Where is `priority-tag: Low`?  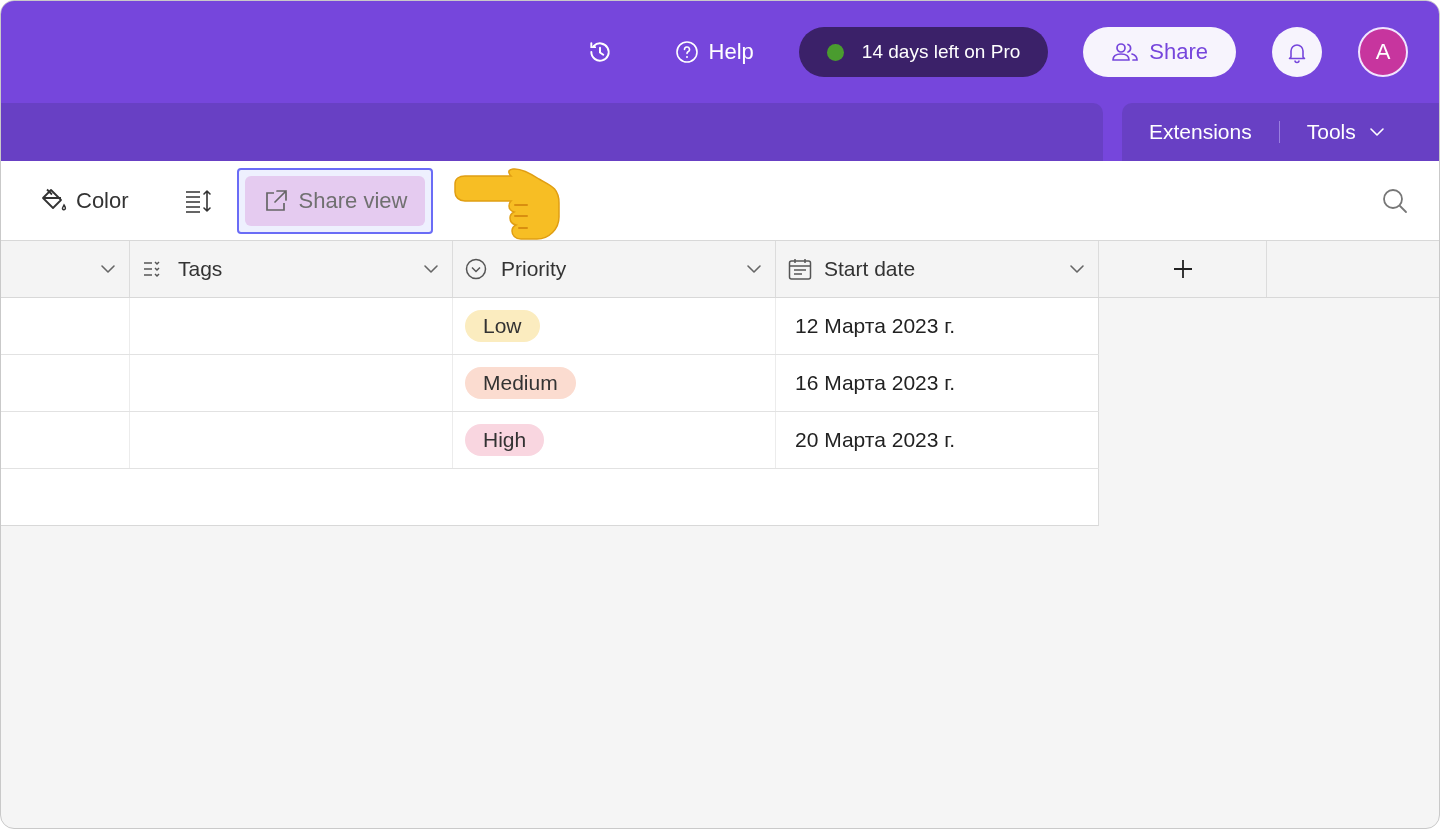
priority-tag: Low is located at coordinates (502, 326).